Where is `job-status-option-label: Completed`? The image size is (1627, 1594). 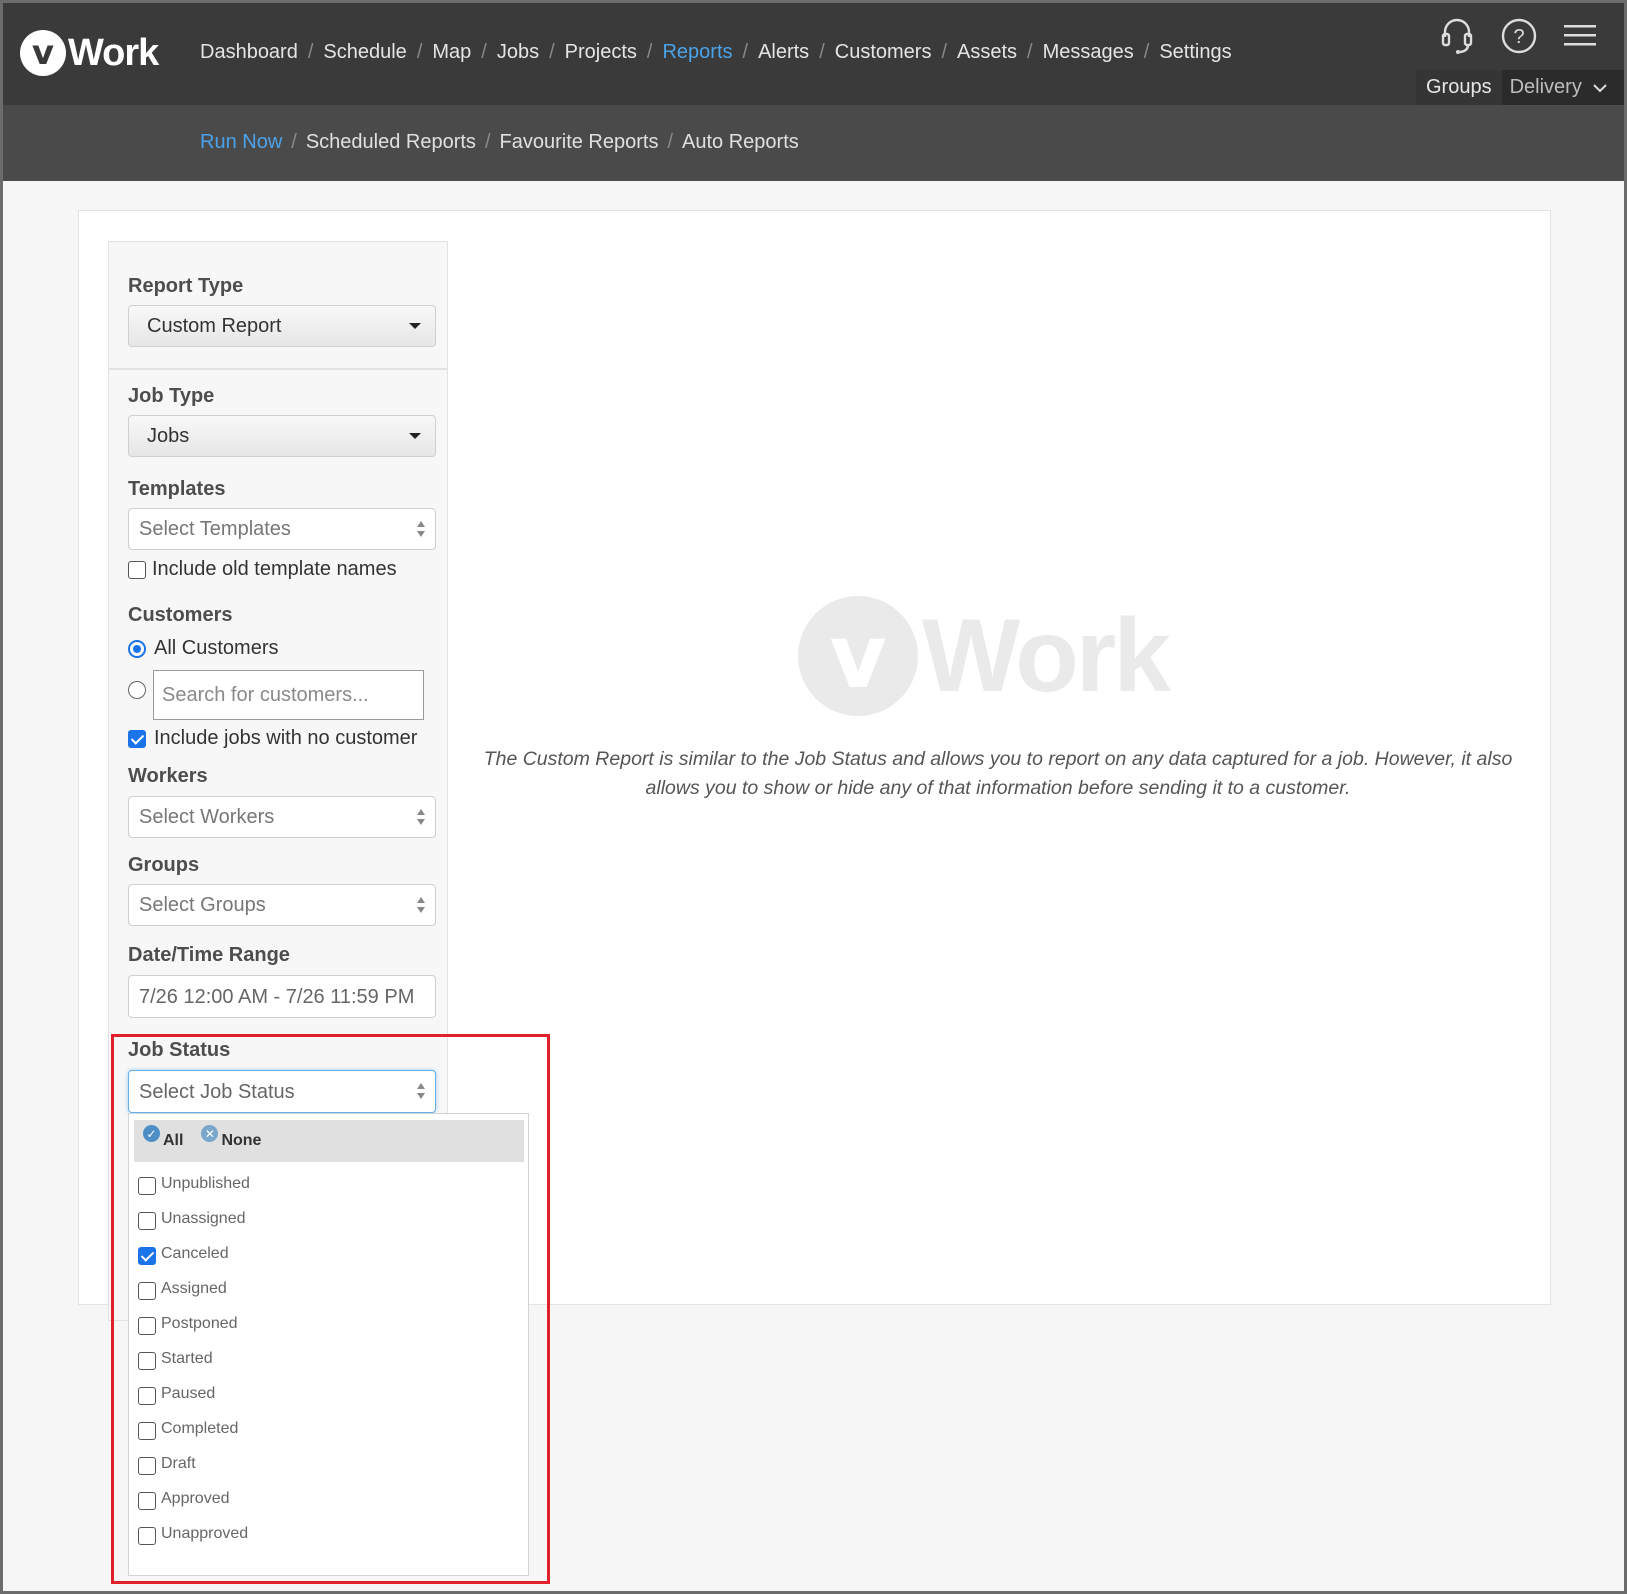
job-status-option-label: Completed is located at coordinates (200, 1428).